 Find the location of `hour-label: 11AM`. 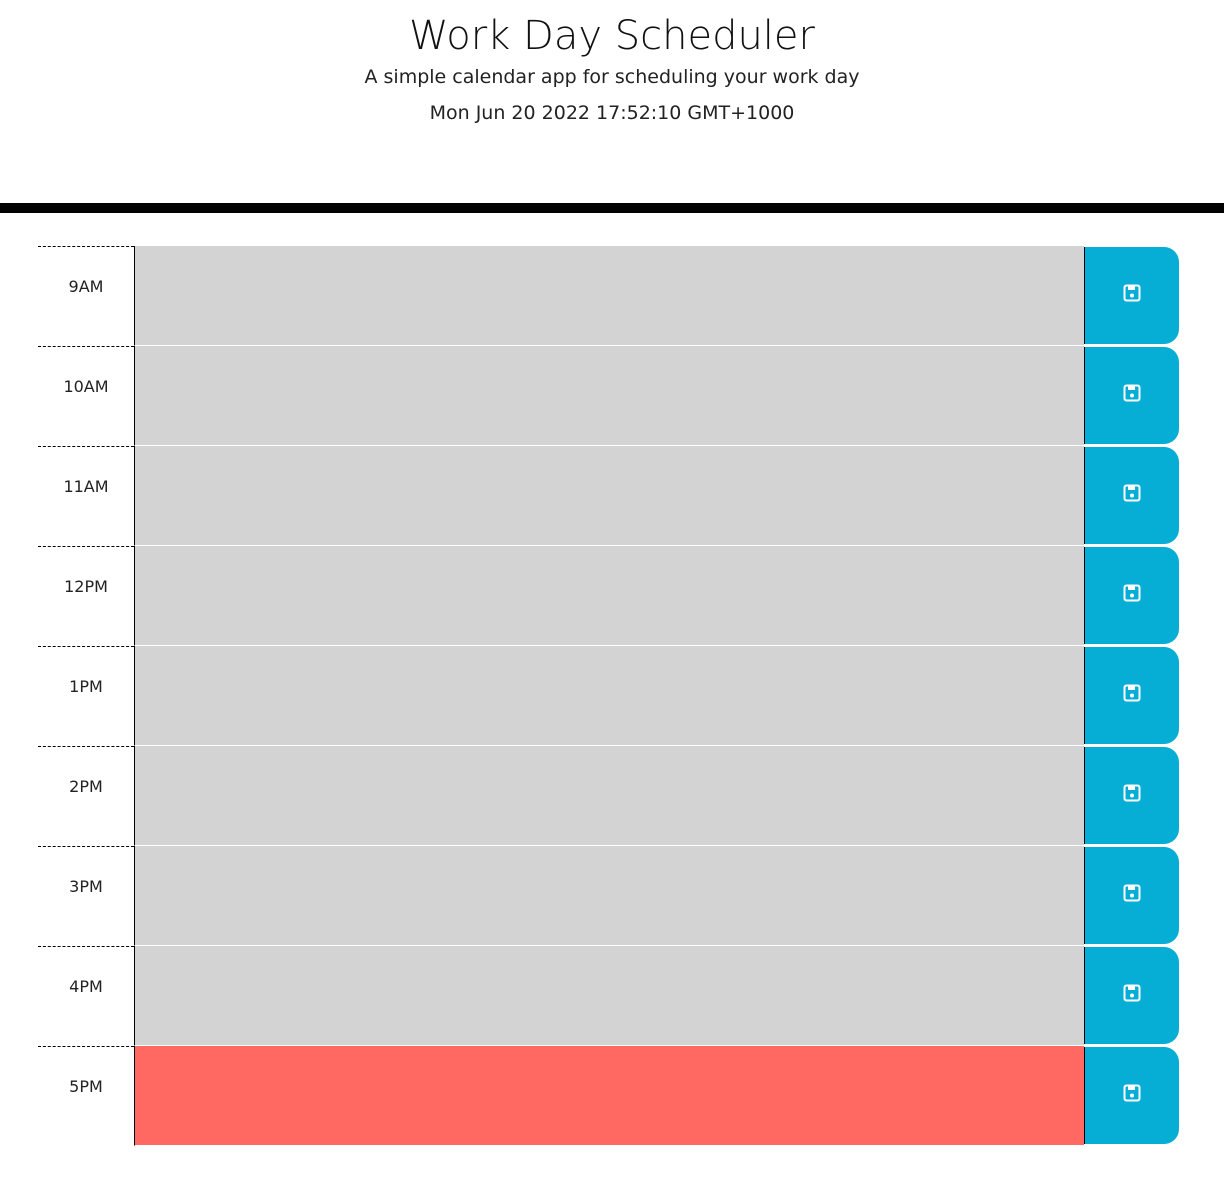

hour-label: 11AM is located at coordinates (86, 496).